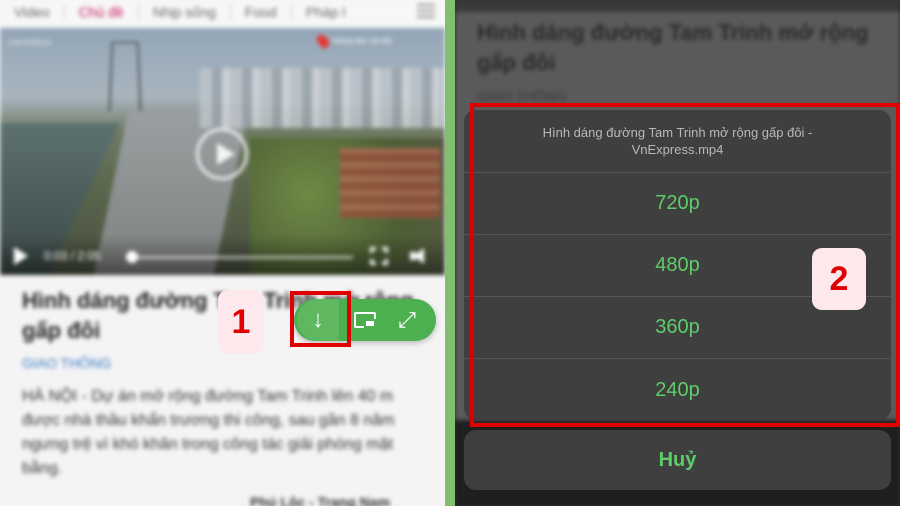  I want to click on video-scene-power-tower, so click(125, 76).